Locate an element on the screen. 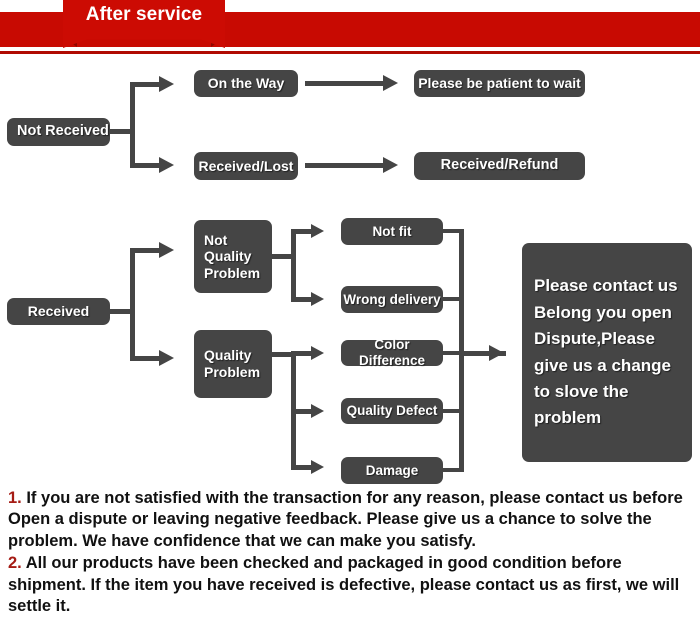 This screenshot has width=700, height=631. node-on-the-way: On the Way is located at coordinates (246, 83).